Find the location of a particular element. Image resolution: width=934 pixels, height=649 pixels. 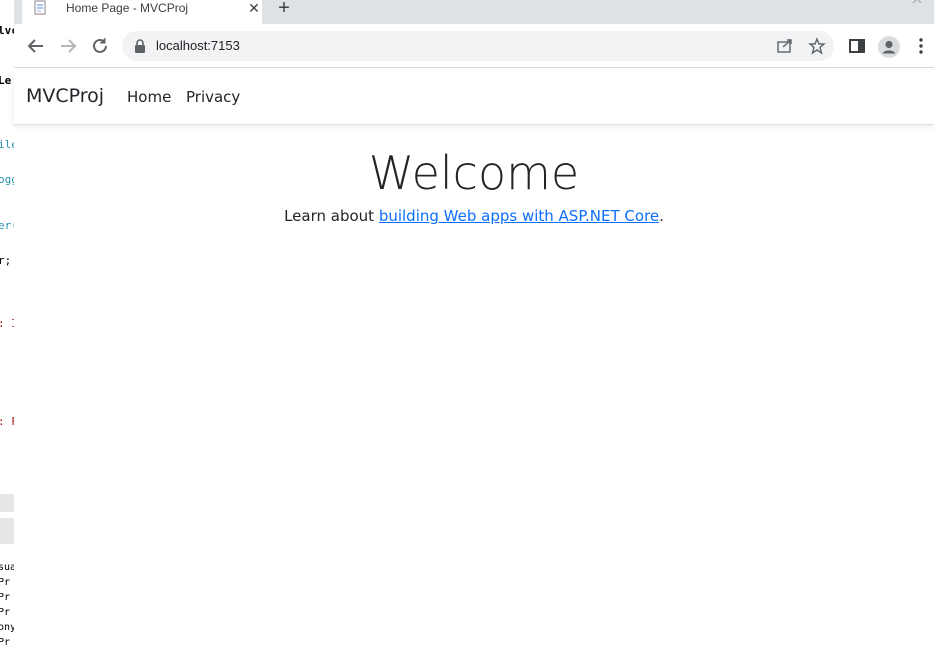

forward-button is located at coordinates (68, 46).